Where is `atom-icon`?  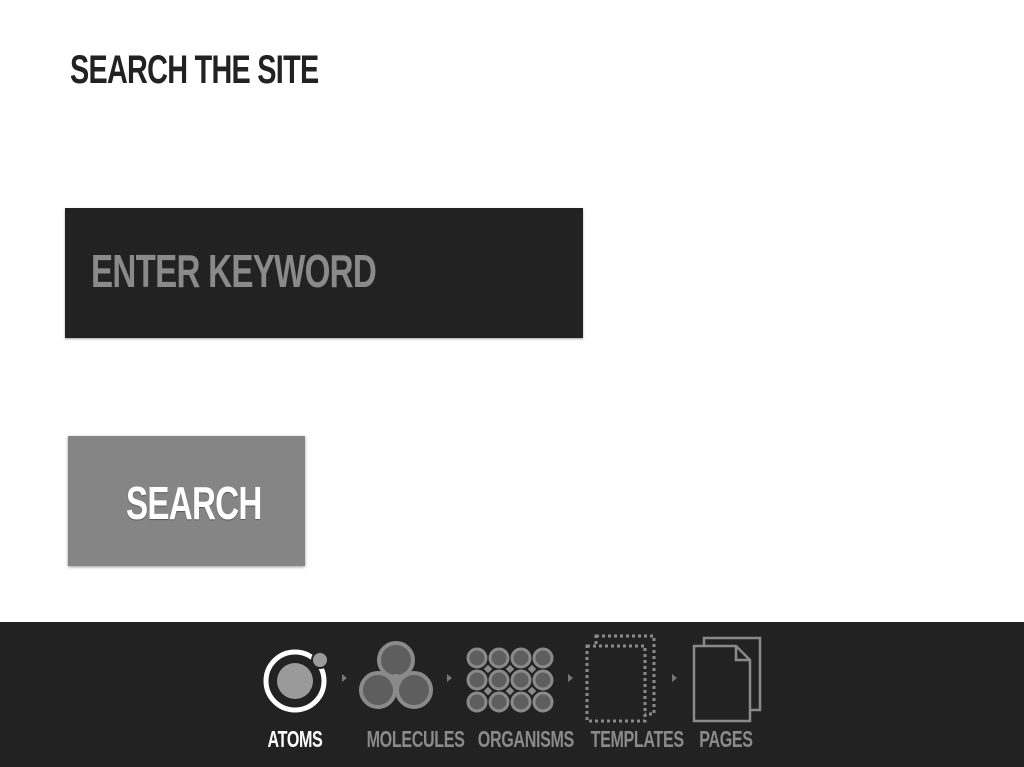 atom-icon is located at coordinates (296, 681).